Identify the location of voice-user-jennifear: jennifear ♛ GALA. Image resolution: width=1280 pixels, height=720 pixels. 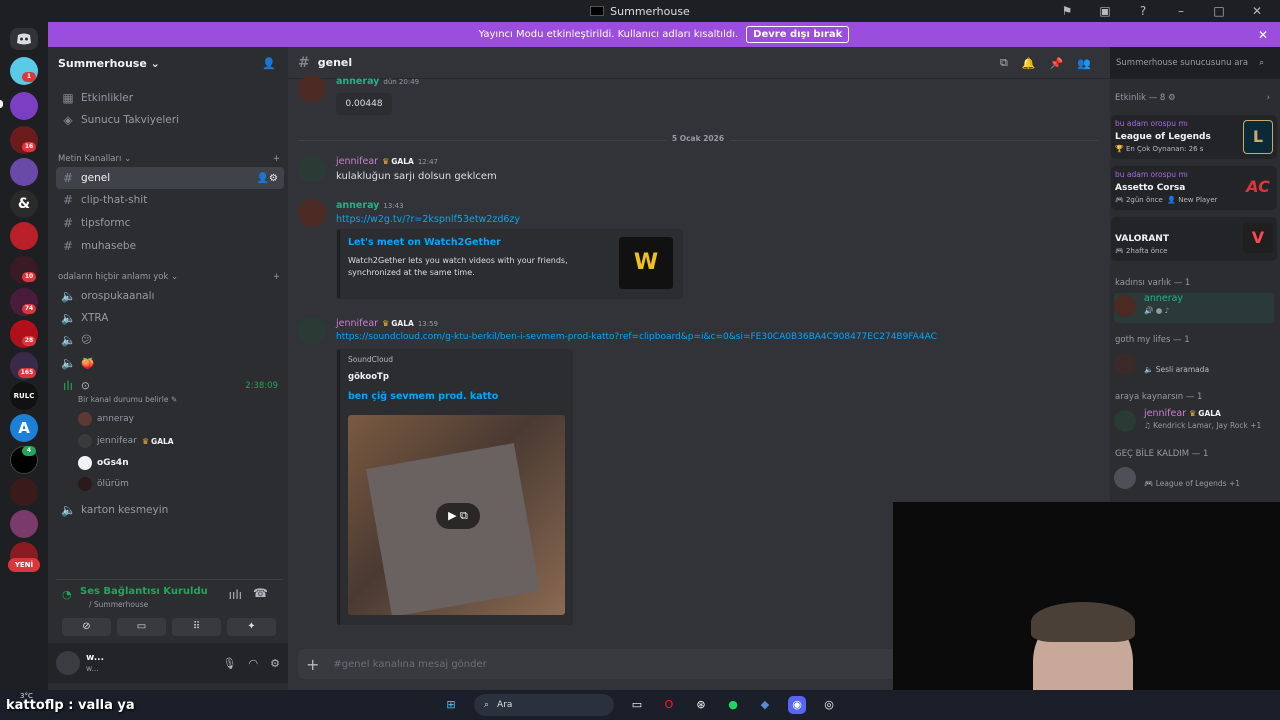
(126, 441).